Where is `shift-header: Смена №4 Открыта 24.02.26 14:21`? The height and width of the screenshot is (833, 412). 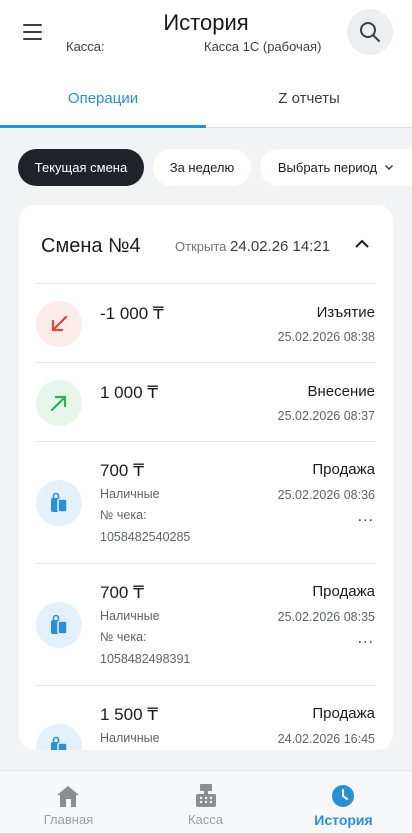 shift-header: Смена №4 Открыта 24.02.26 14:21 is located at coordinates (206, 244).